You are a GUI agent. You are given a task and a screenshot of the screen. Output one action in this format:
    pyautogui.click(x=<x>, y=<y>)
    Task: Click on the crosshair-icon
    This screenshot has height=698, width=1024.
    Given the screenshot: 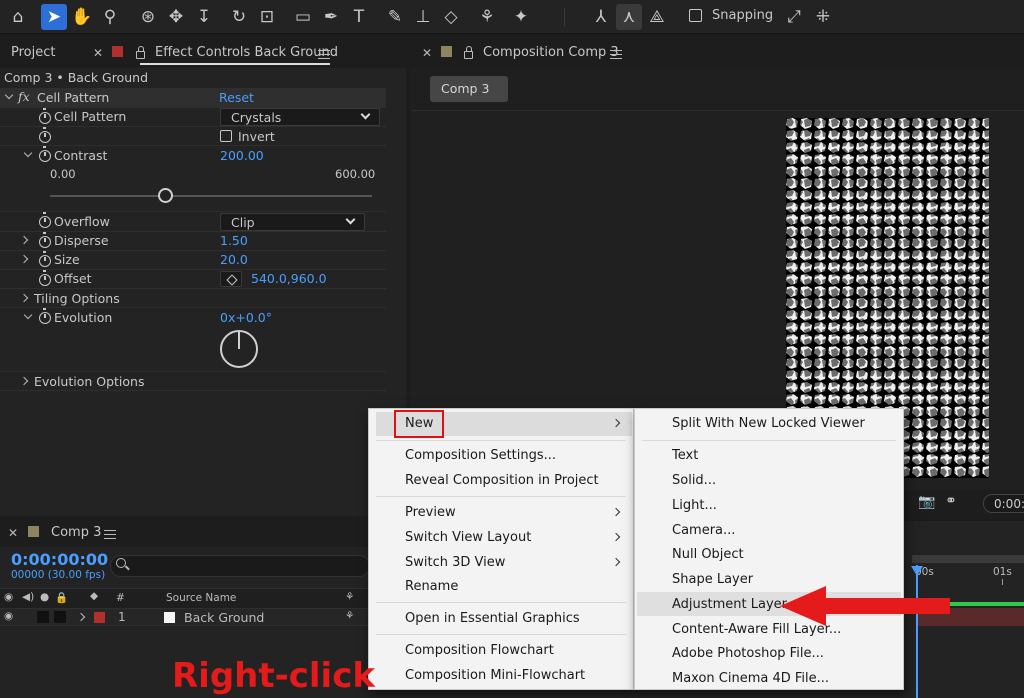 What is the action you would take?
    pyautogui.click(x=231, y=279)
    